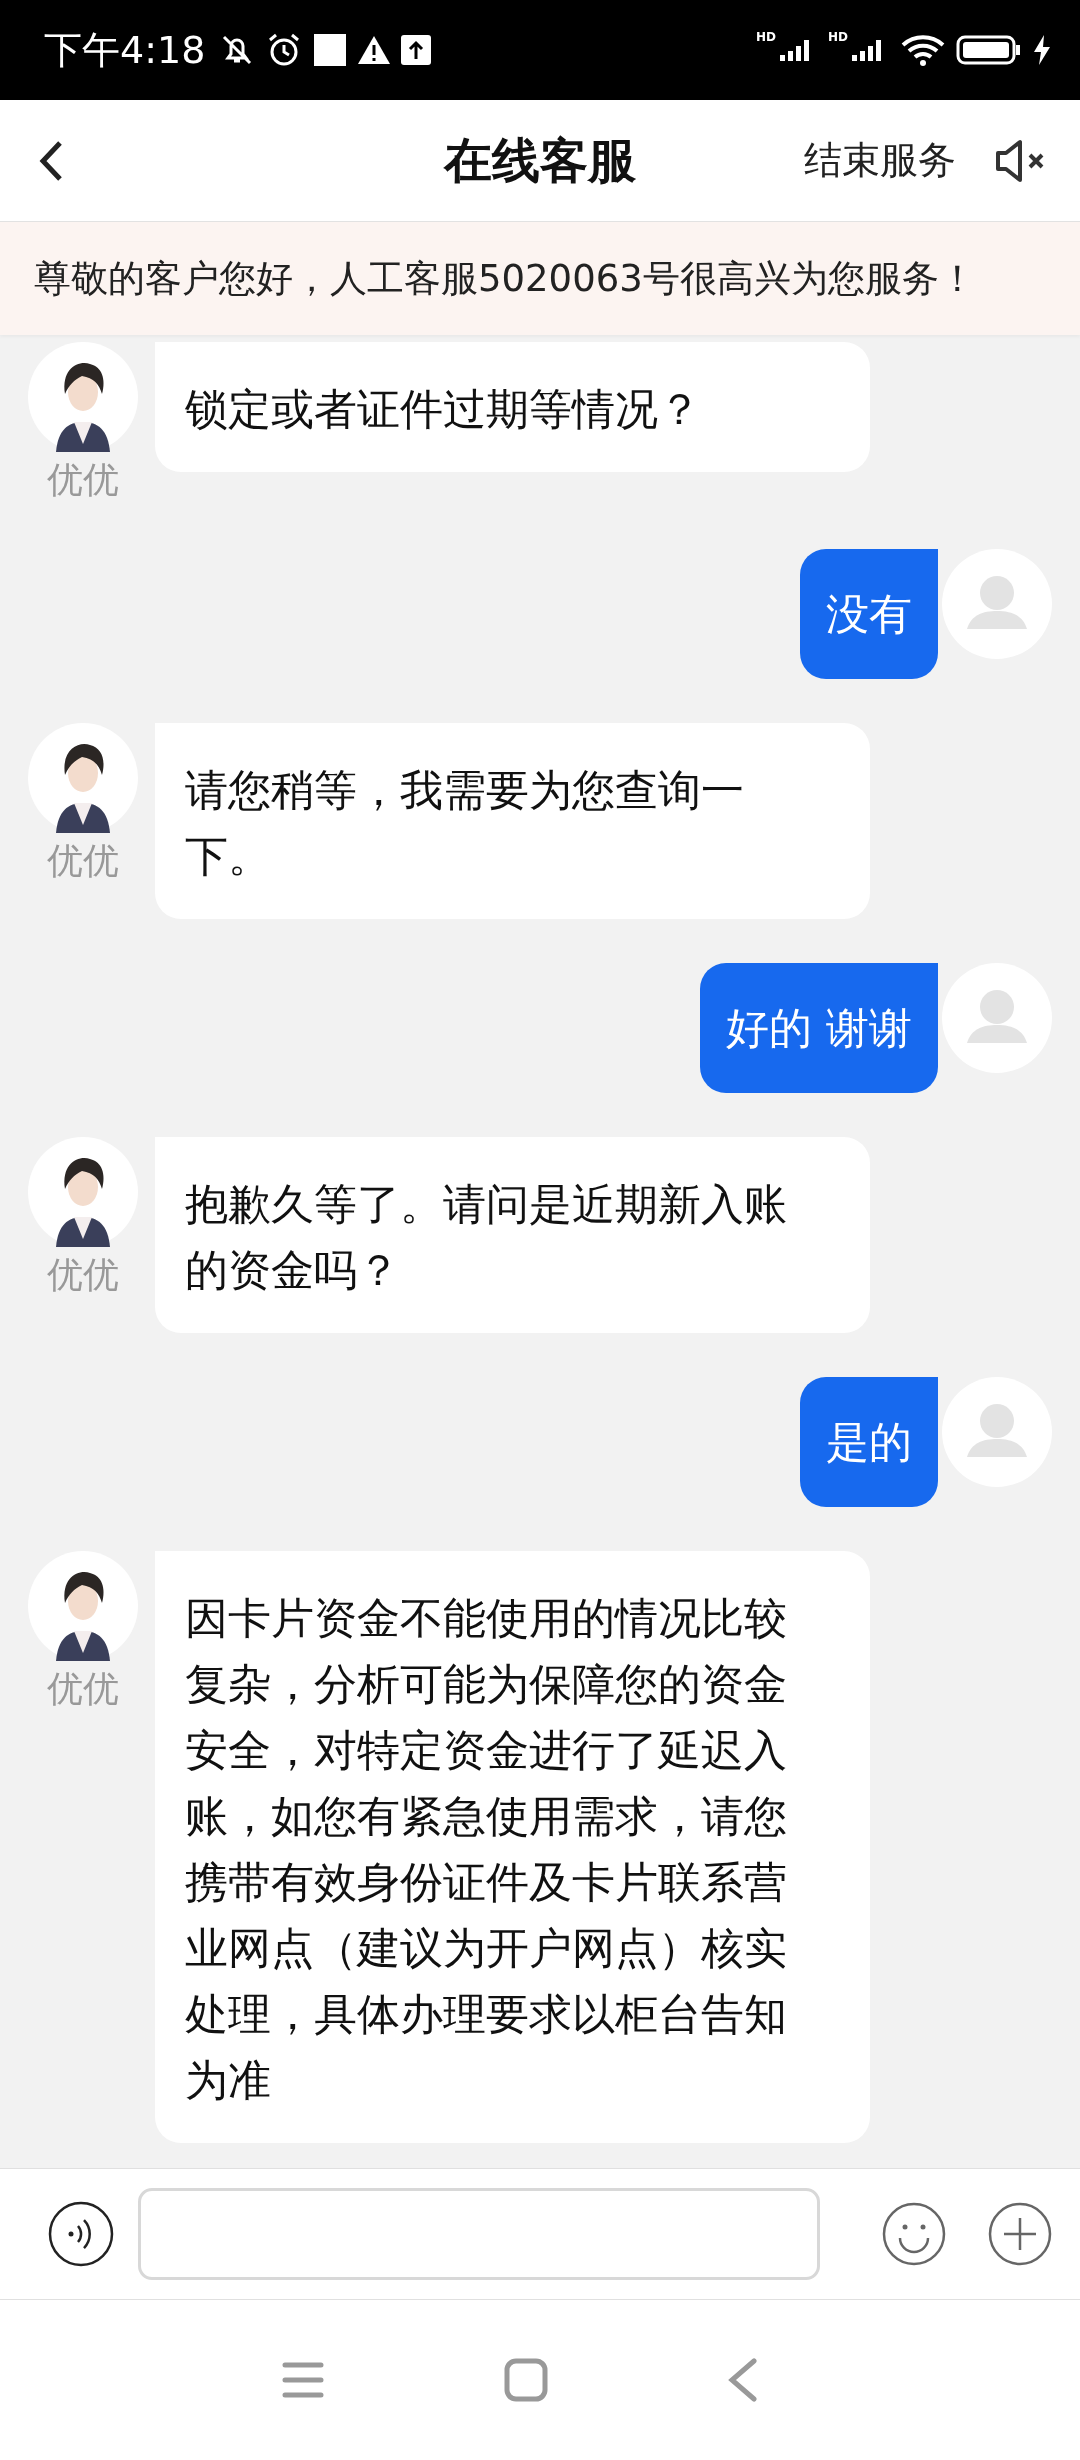 Image resolution: width=1080 pixels, height=2460 pixels. Describe the element at coordinates (923, 50) in the screenshot. I see `wifi-icon` at that location.